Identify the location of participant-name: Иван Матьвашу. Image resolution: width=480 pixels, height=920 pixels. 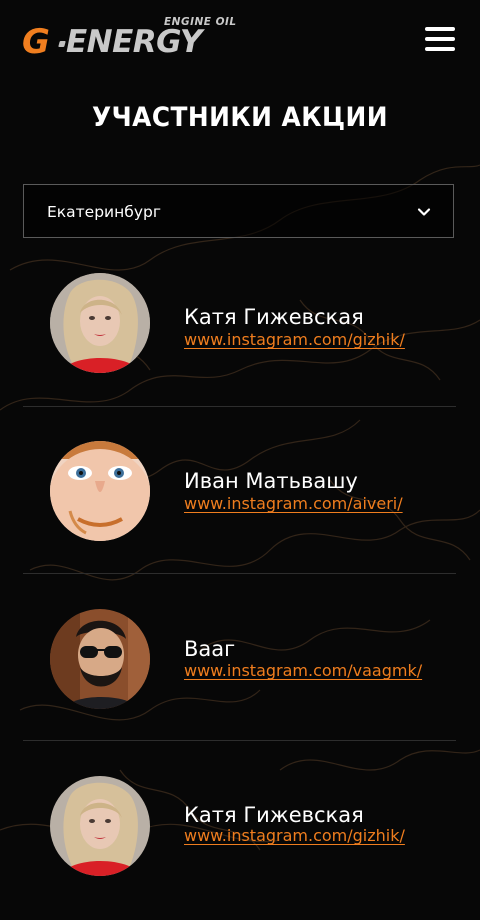
(271, 481).